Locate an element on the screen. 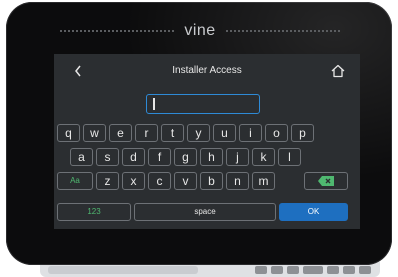 The height and width of the screenshot is (277, 398). home-icon is located at coordinates (338, 71).